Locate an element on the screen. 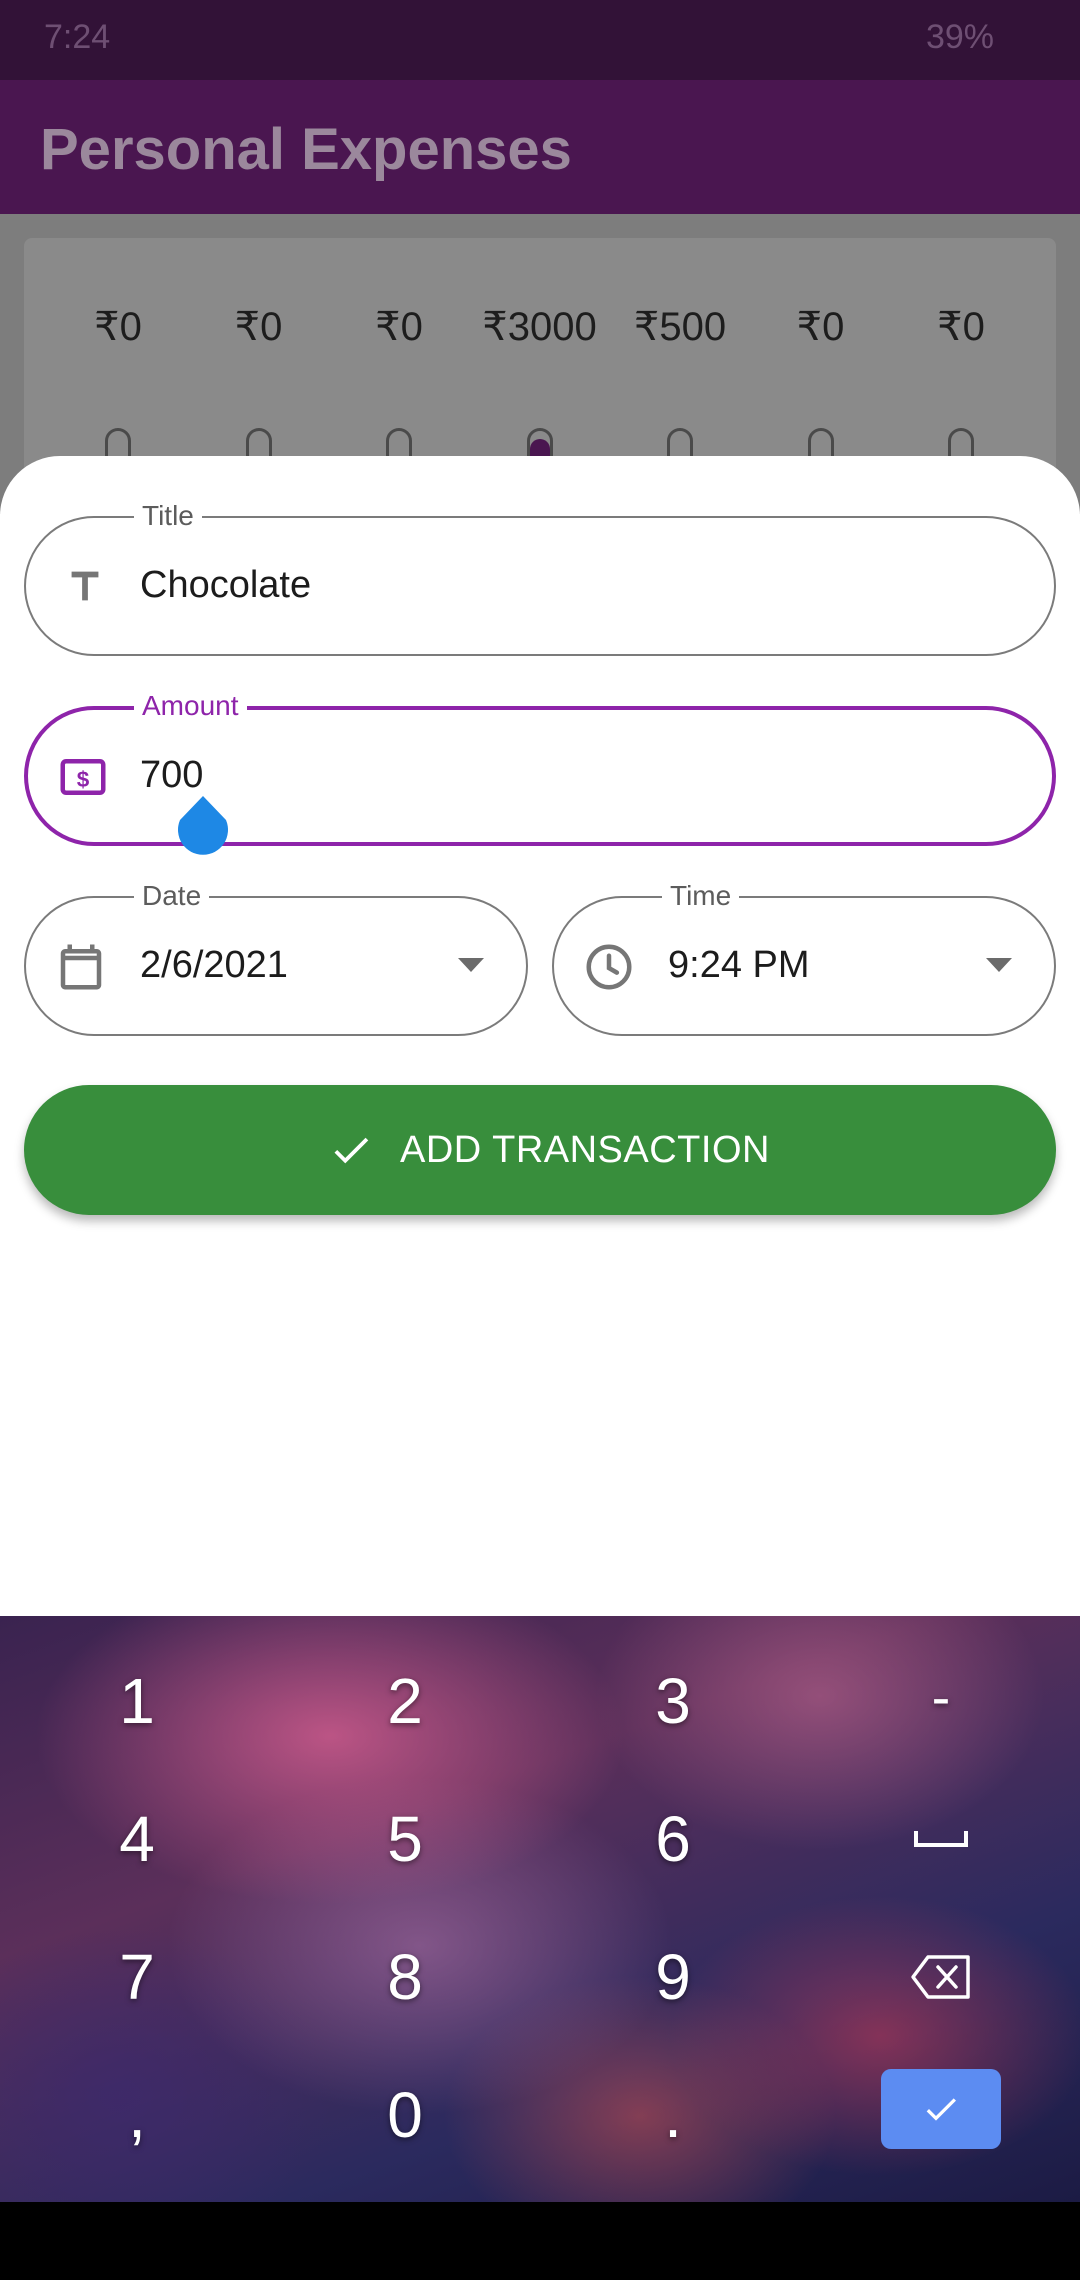 This screenshot has width=1080, height=2280. add-transaction-label: ADD TRANSACTION is located at coordinates (585, 1150).